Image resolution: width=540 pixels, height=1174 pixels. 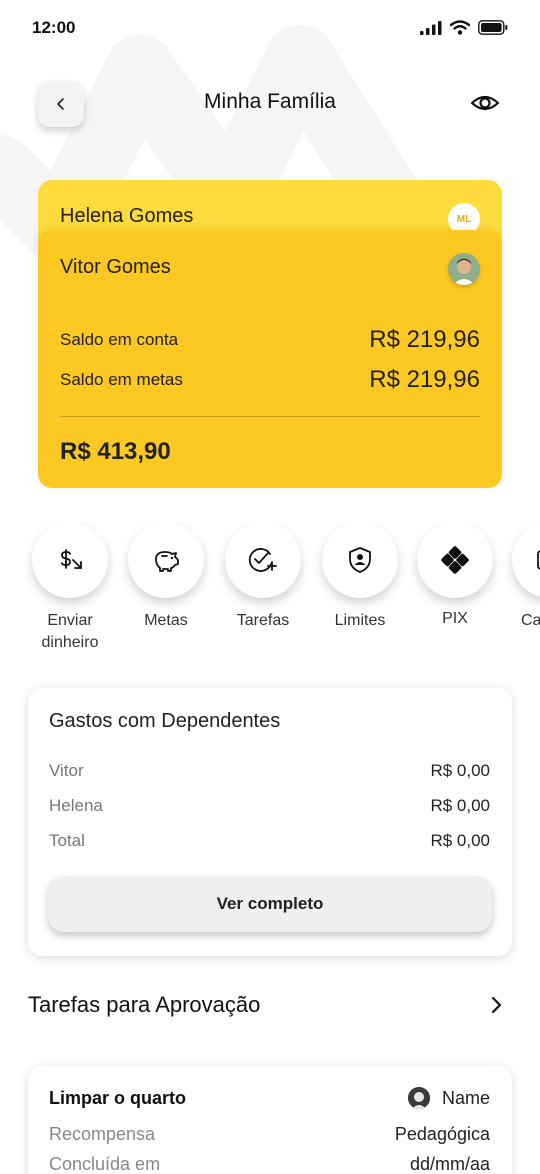 I want to click on action-pix: PIX, so click(x=455, y=576).